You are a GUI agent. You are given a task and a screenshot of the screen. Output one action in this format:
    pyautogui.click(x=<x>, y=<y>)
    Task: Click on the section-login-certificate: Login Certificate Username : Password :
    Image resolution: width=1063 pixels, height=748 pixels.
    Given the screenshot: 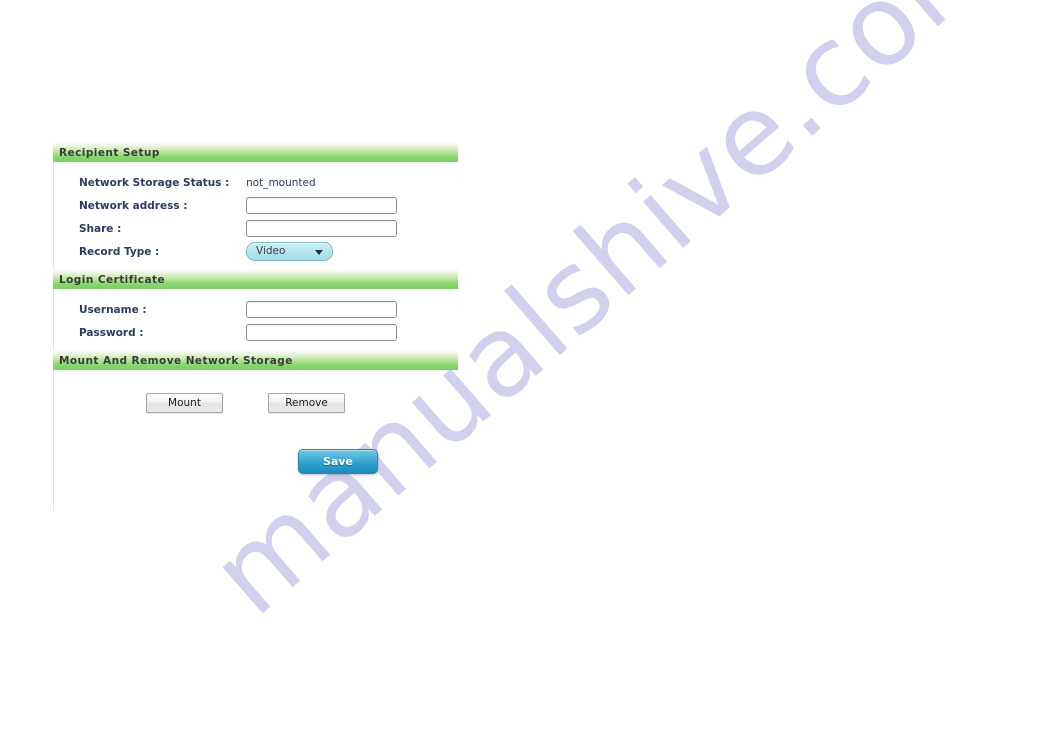 What is the action you would take?
    pyautogui.click(x=256, y=309)
    